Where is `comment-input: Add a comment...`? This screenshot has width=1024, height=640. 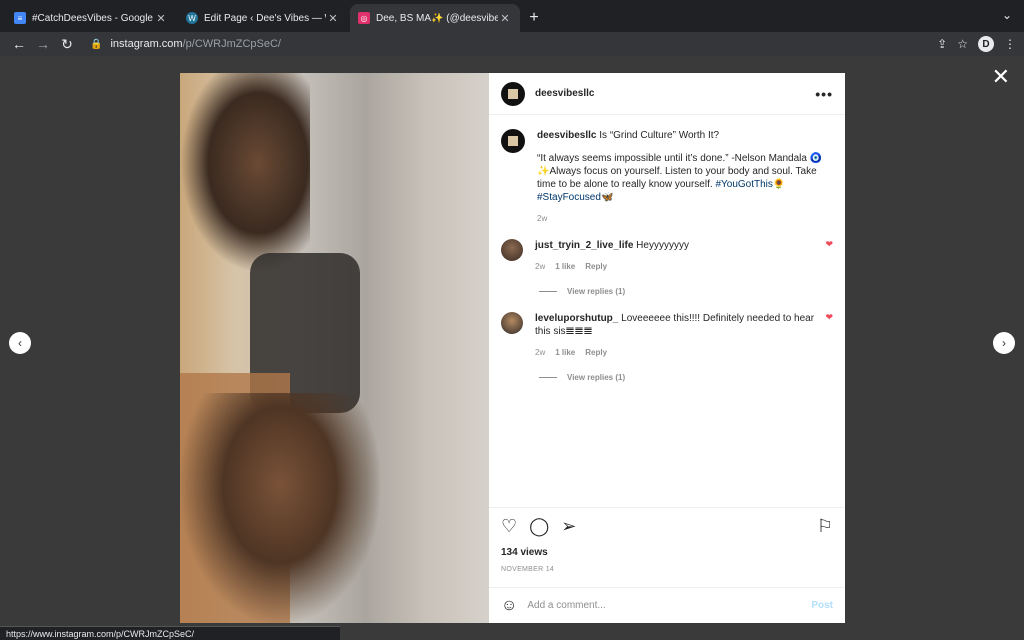
comment-input: Add a comment... is located at coordinates (669, 605).